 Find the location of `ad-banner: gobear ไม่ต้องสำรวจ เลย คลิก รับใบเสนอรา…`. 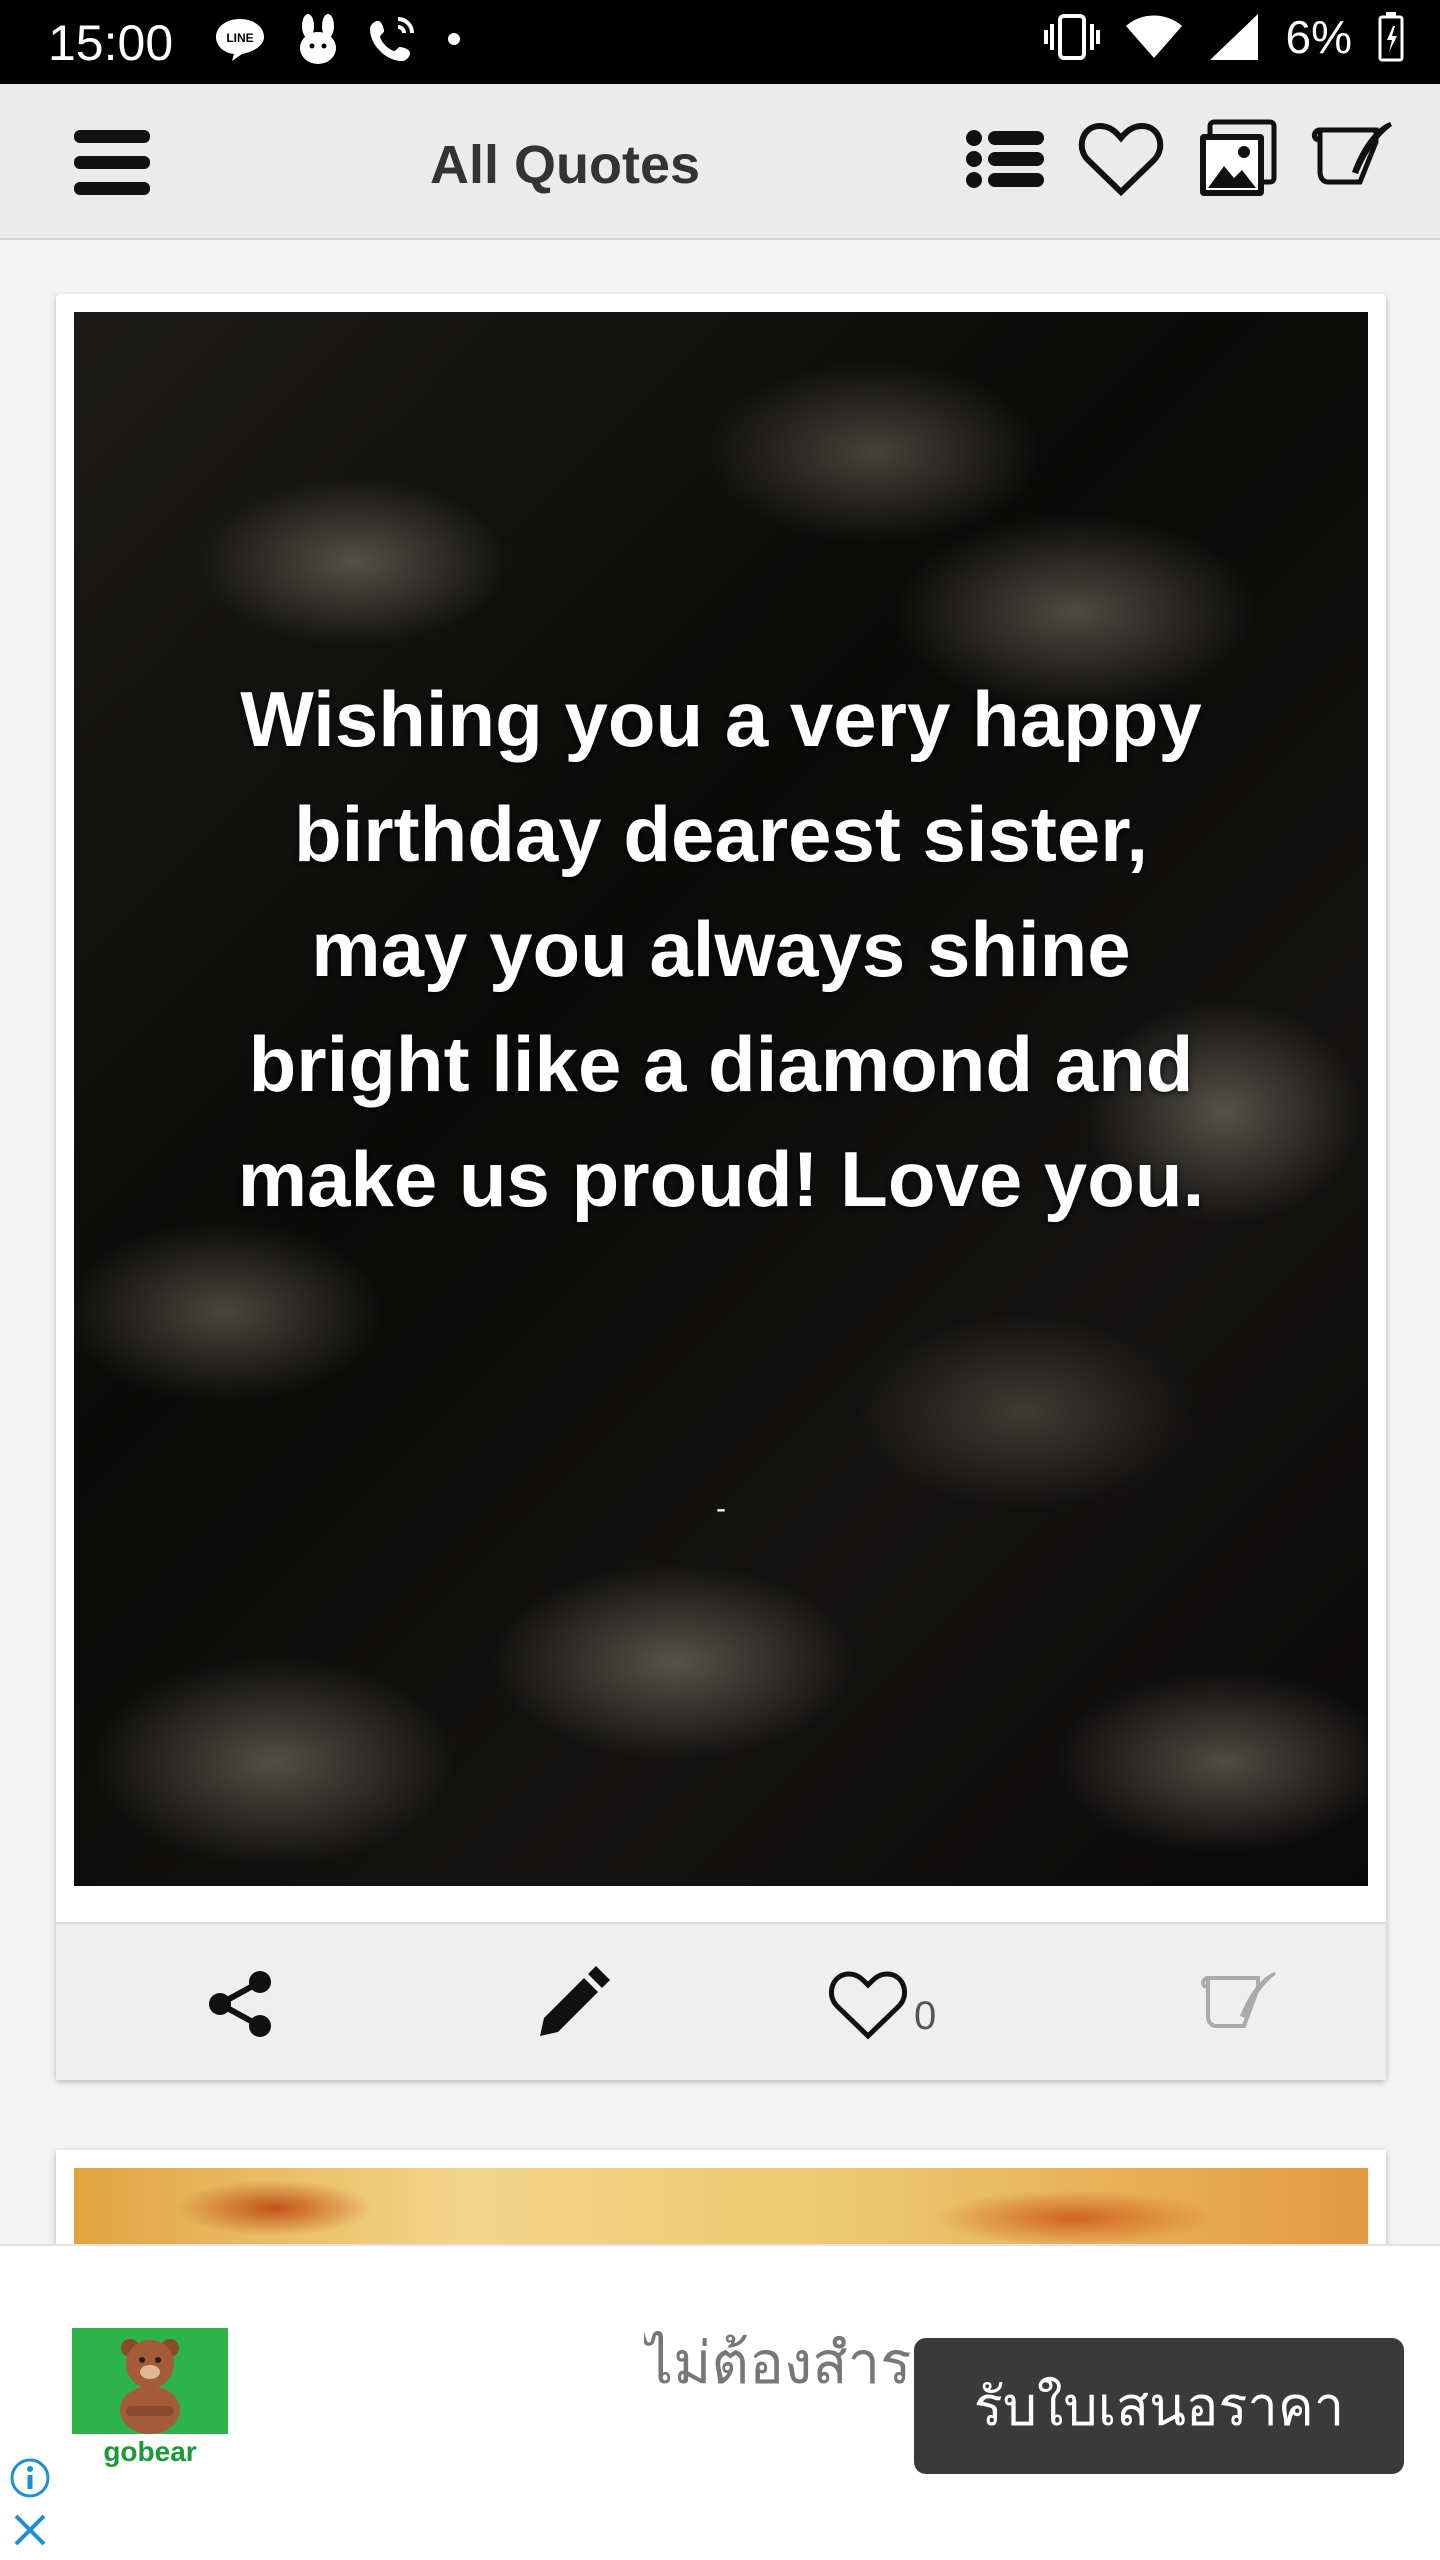

ad-banner: gobear ไม่ต้องสำรวจ เลย คลิก รับใบเสนอรา… is located at coordinates (720, 2402).